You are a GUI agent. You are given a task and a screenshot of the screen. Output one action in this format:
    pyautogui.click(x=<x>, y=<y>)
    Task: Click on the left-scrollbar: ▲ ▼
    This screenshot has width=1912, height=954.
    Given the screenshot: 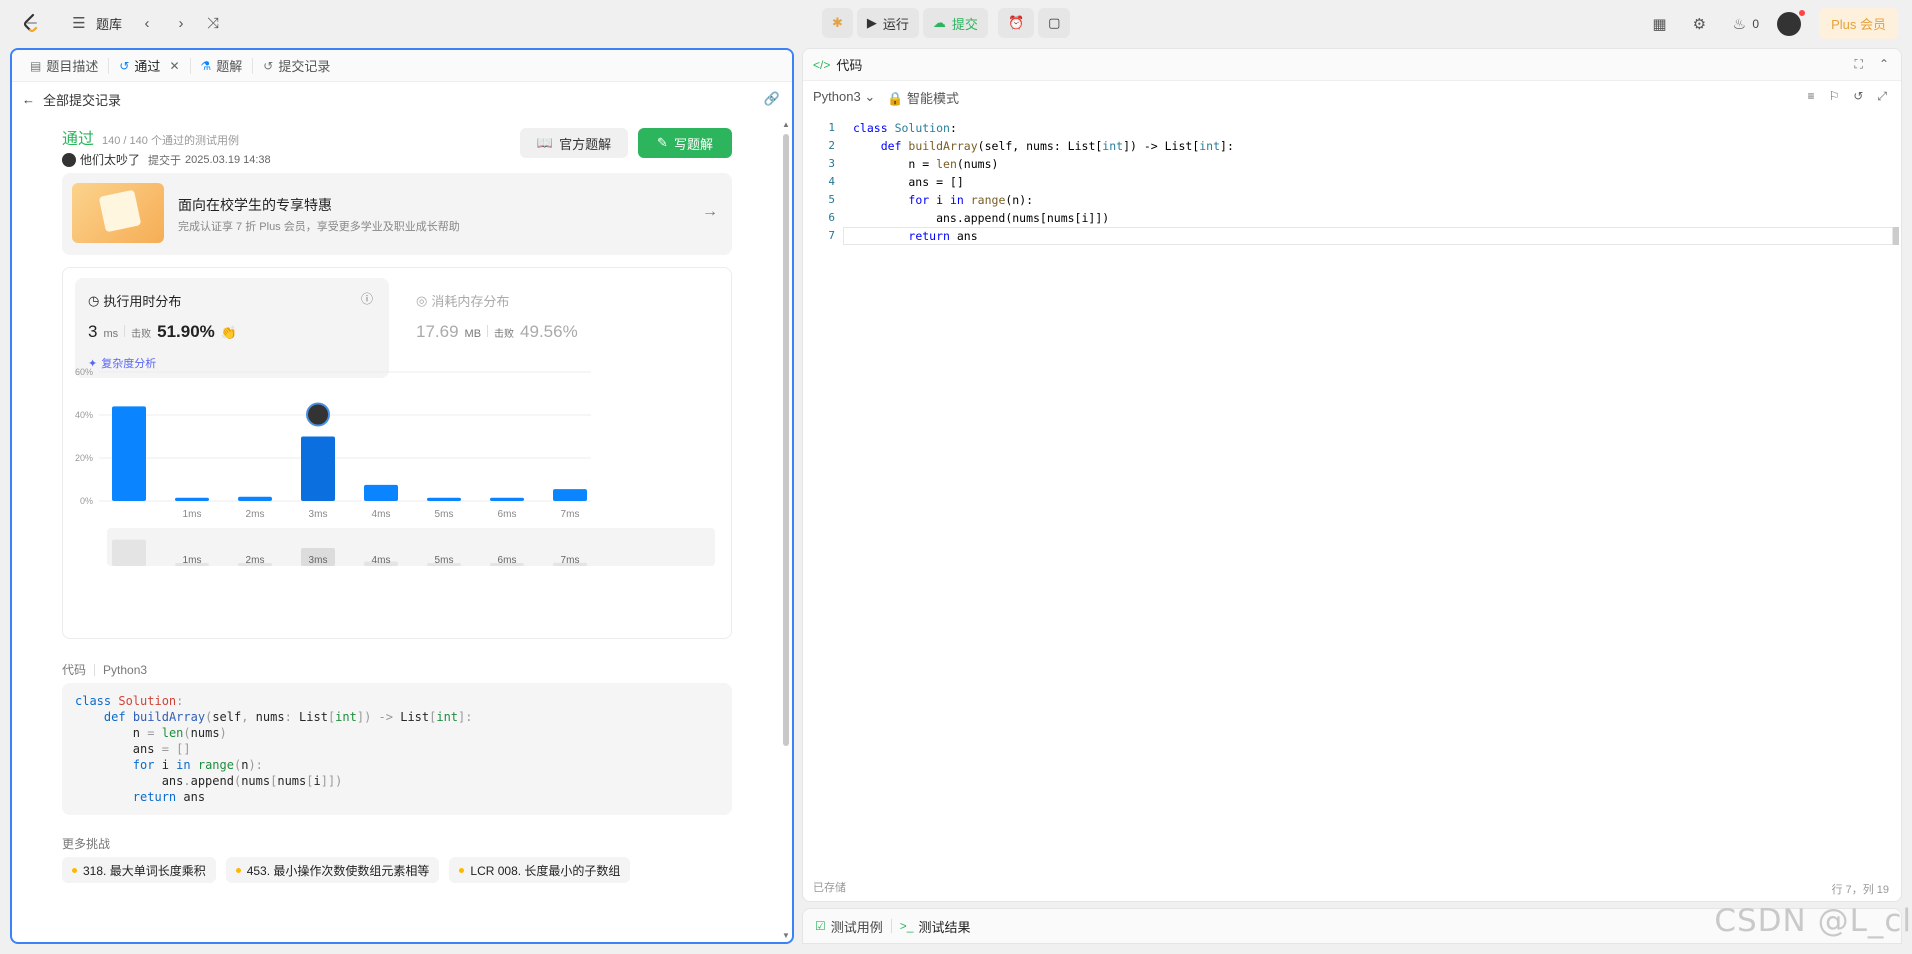 What is the action you would take?
    pyautogui.click(x=786, y=530)
    